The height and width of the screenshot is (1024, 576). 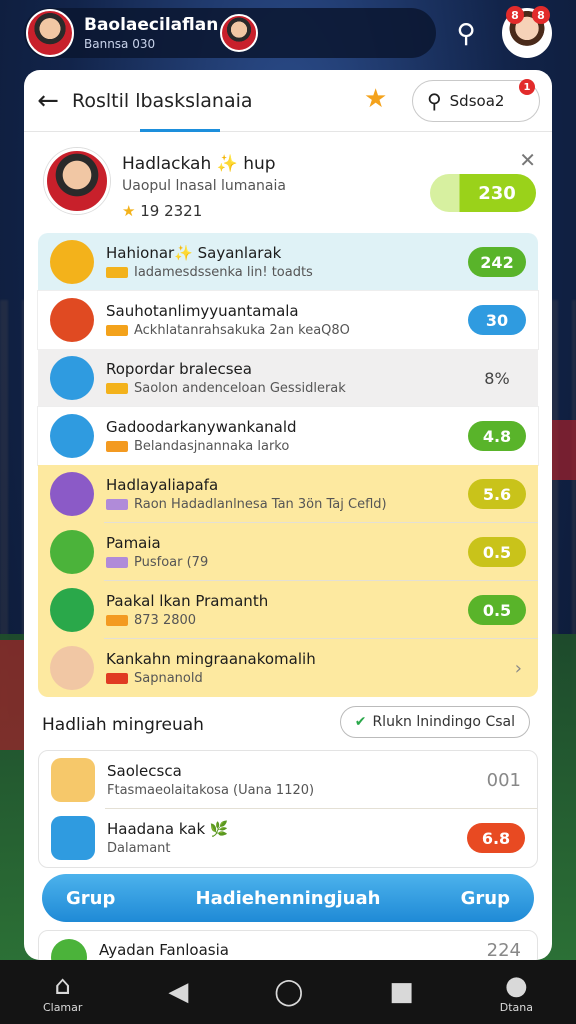 What do you see at coordinates (240, 388) in the screenshot?
I see `list-item-subtitle-text: Saolon andenceloan Gessidlerak` at bounding box center [240, 388].